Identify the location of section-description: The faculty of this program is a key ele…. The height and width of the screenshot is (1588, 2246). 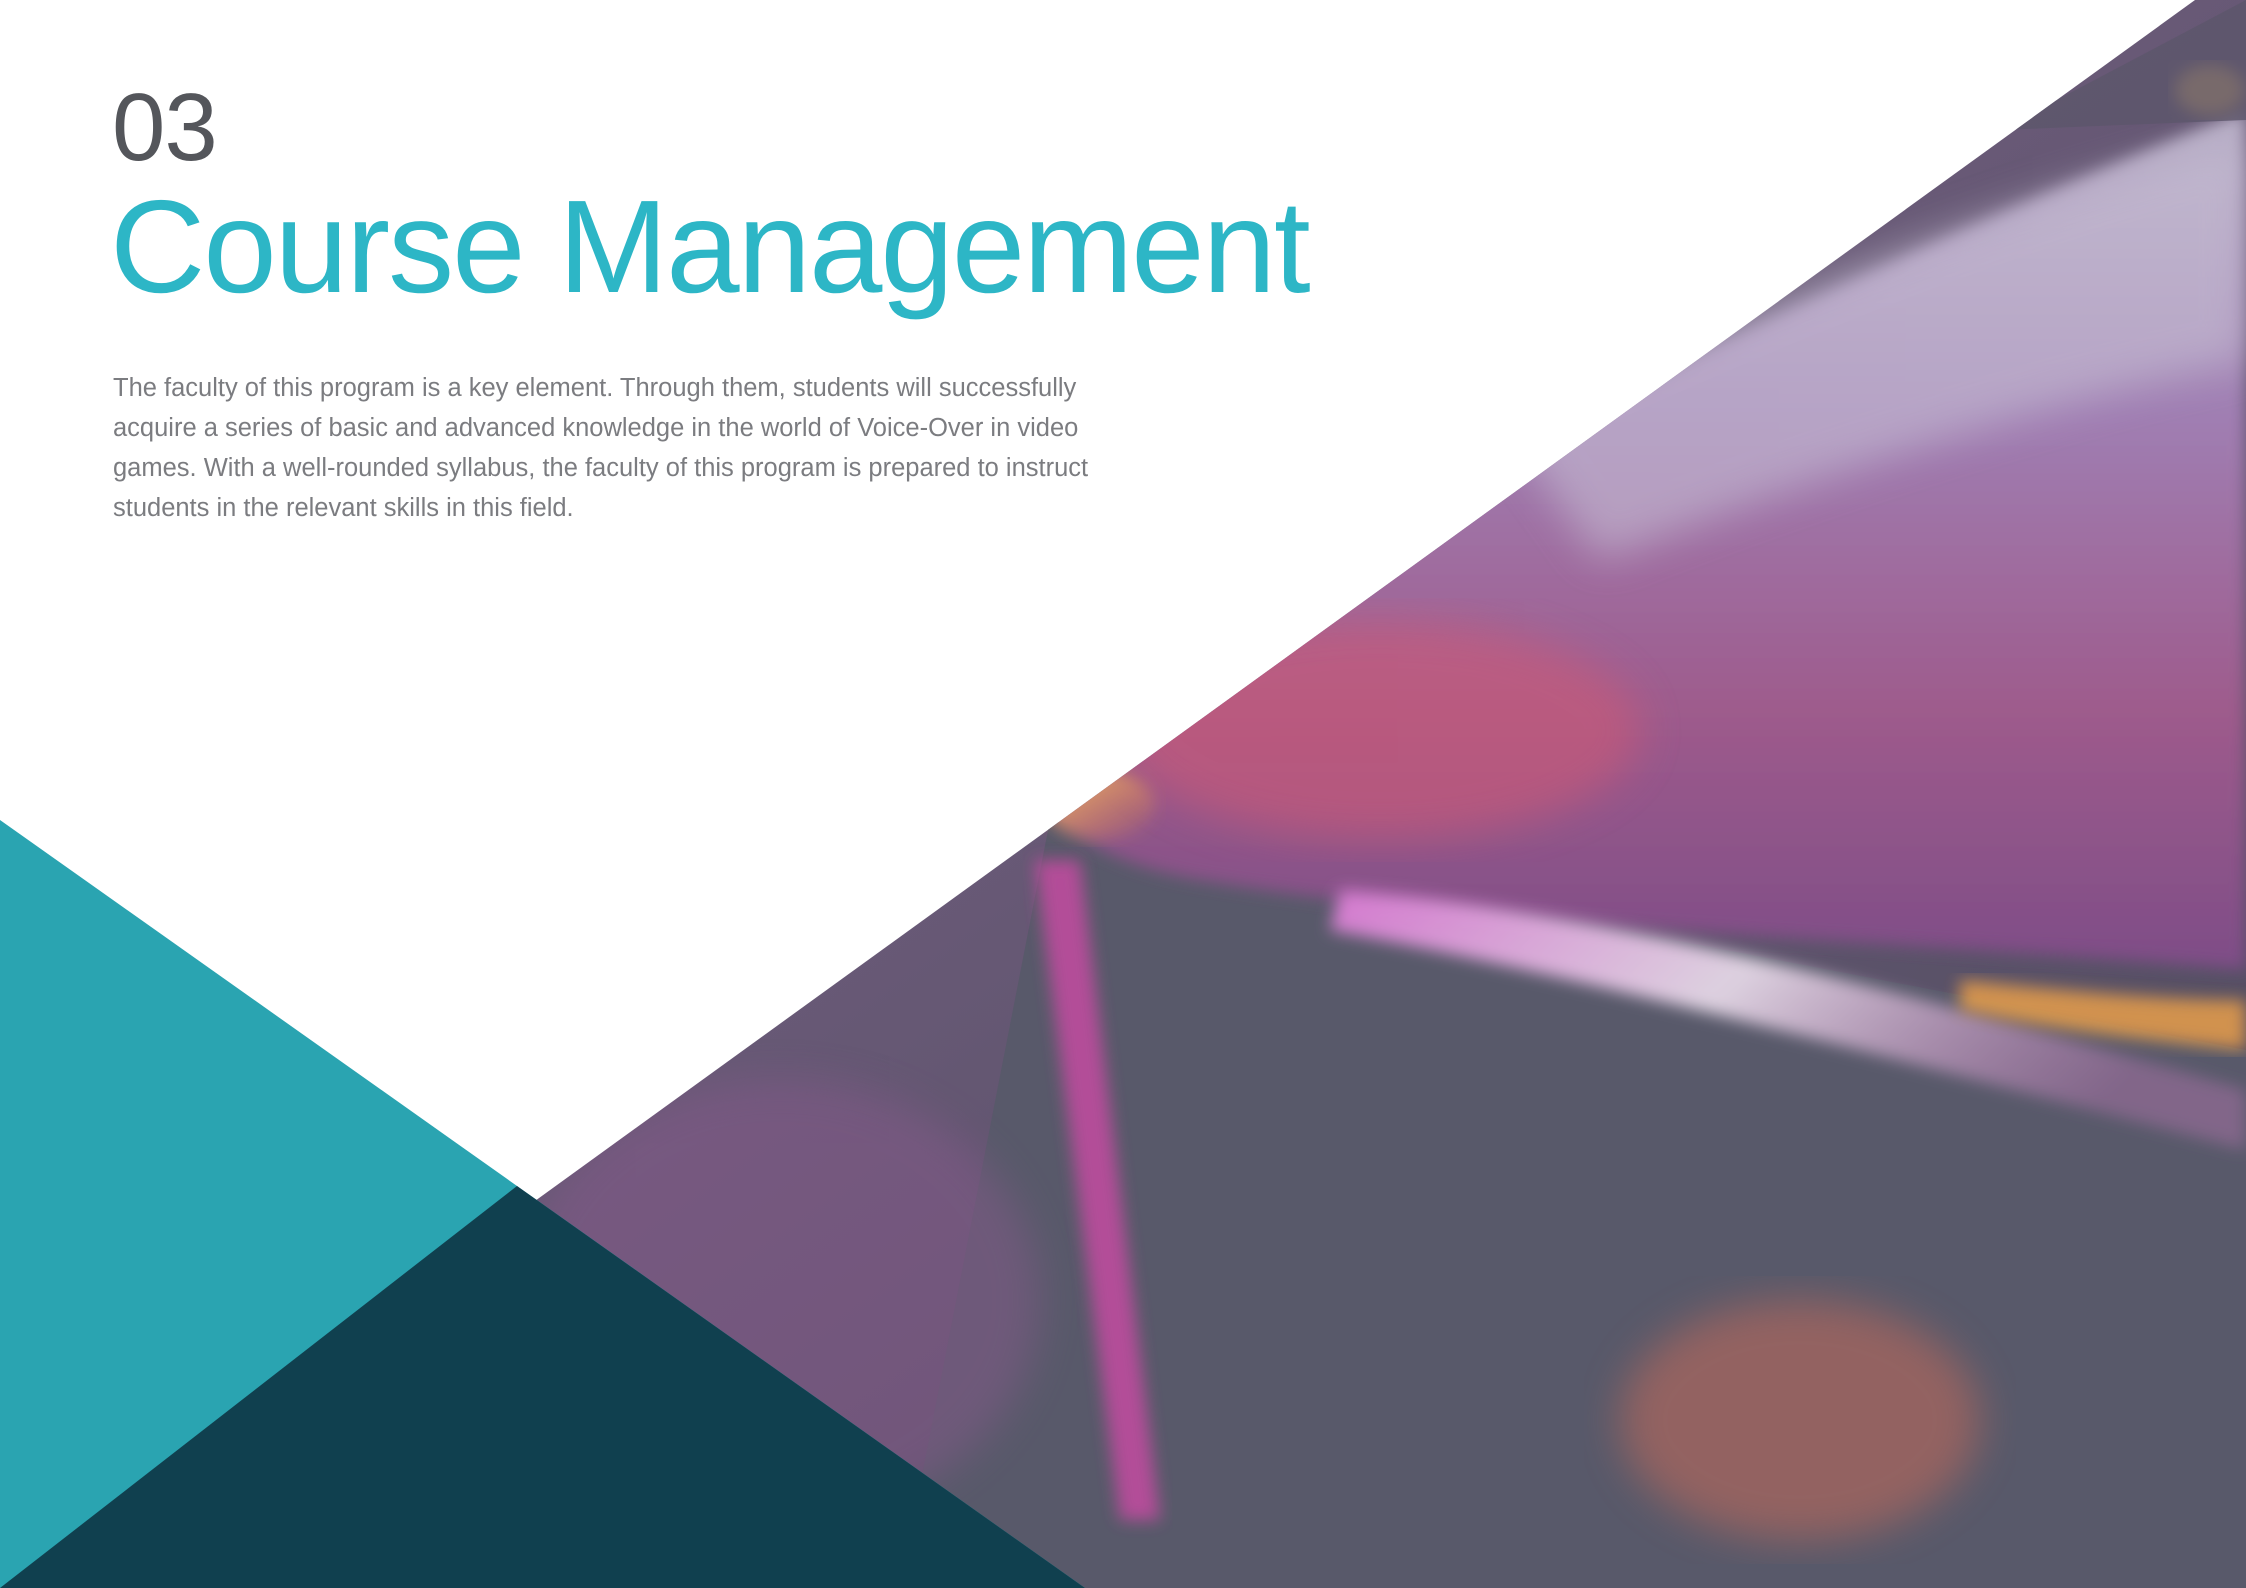
(601, 448).